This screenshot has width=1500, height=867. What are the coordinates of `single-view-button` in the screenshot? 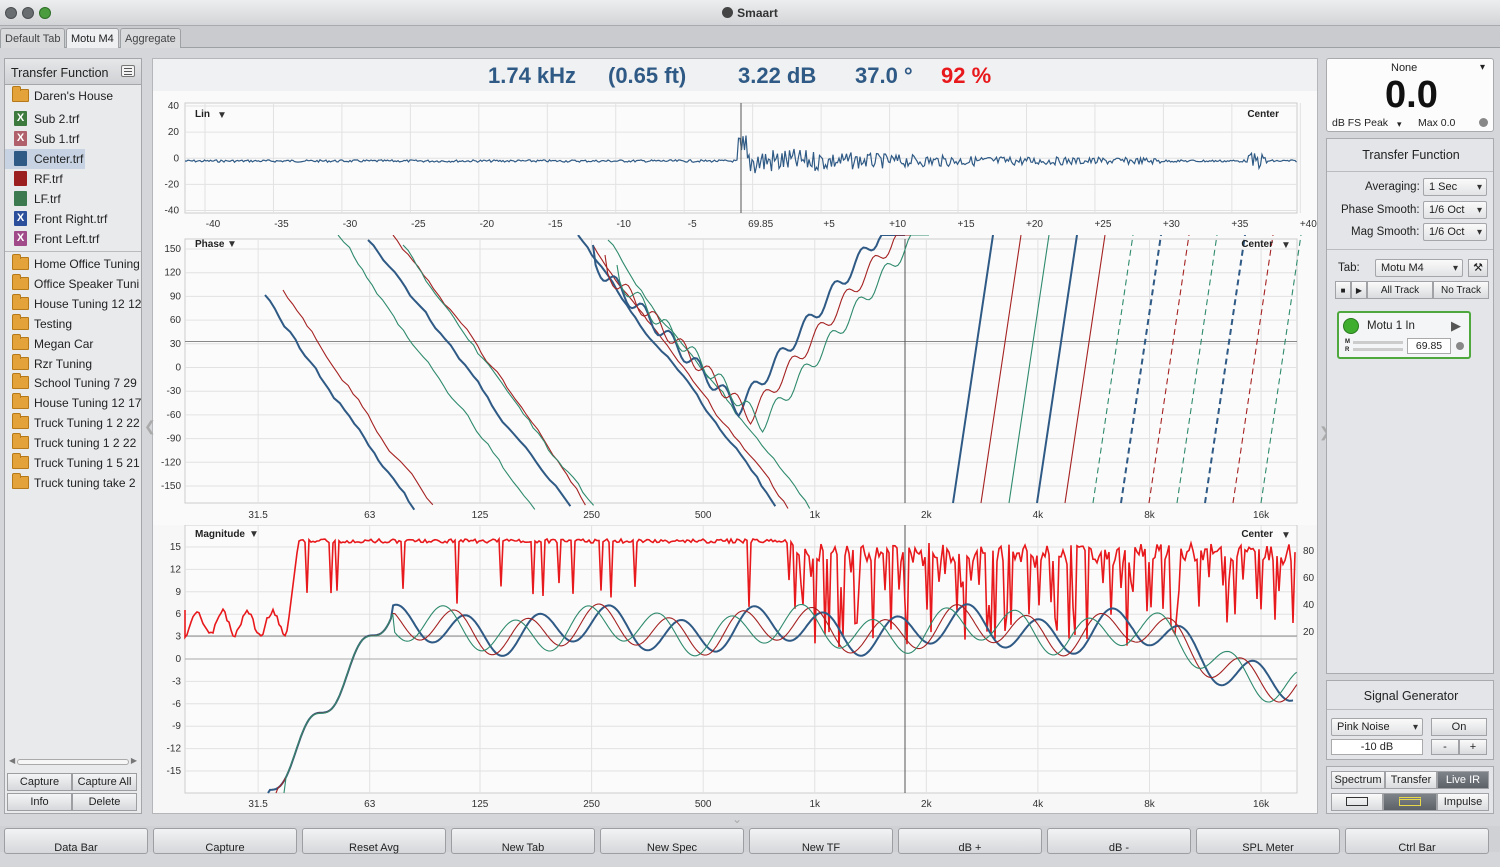 It's located at (1357, 802).